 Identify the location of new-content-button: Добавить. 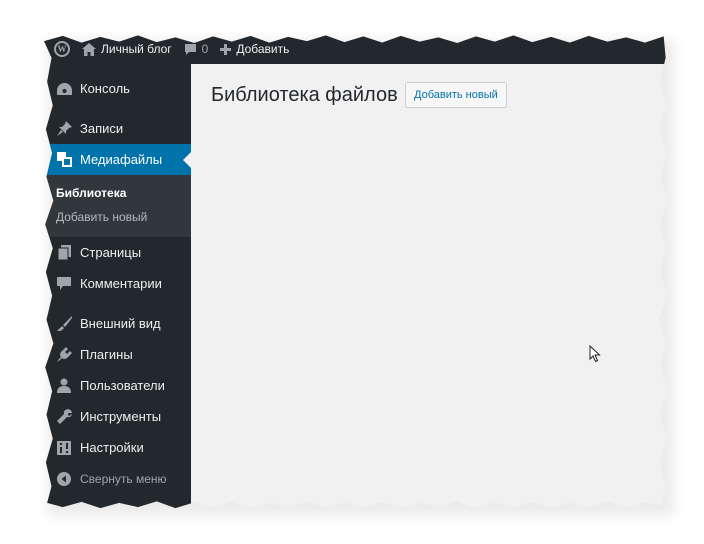
(254, 49).